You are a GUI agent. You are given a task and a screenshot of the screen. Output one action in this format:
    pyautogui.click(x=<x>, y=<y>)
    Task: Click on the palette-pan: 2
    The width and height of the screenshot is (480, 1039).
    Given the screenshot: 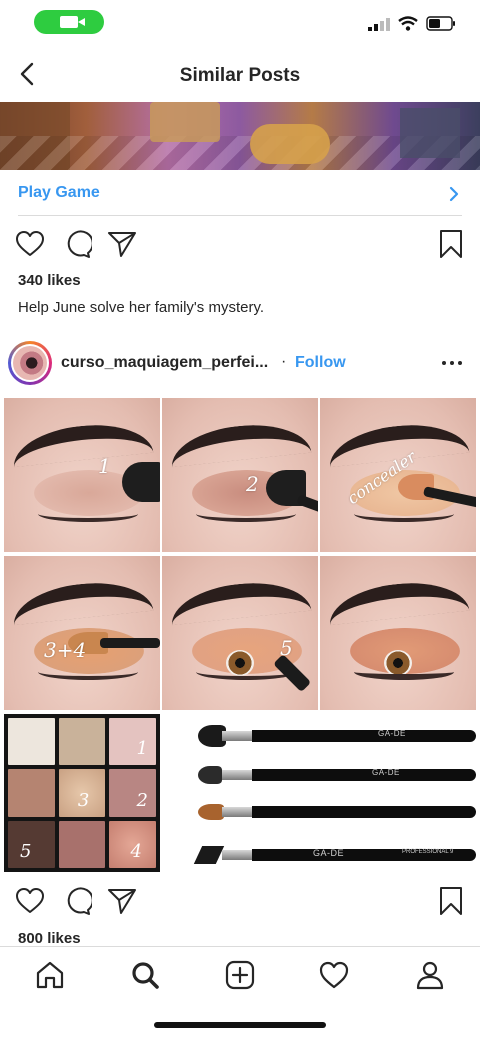 What is the action you would take?
    pyautogui.click(x=132, y=793)
    